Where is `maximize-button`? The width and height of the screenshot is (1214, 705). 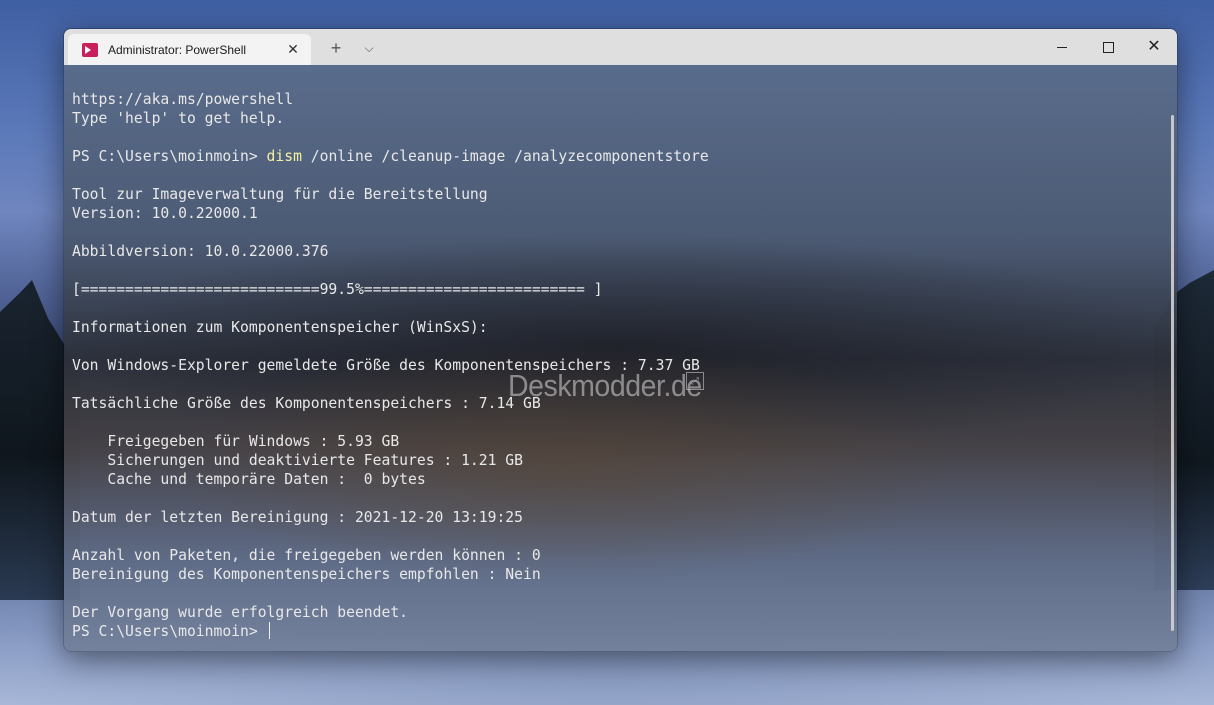 maximize-button is located at coordinates (1108, 47).